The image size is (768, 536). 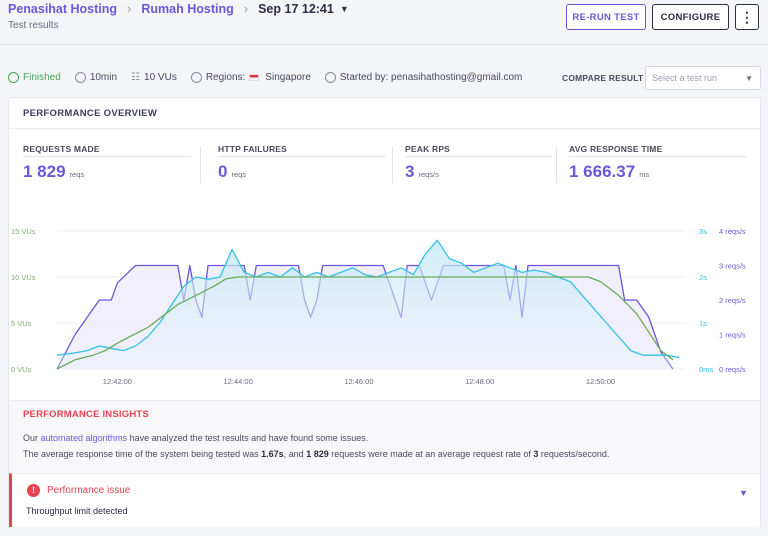 What do you see at coordinates (107, 162) in the screenshot?
I see `metric-requests-made: REQUESTS MADE 1 829 reqs` at bounding box center [107, 162].